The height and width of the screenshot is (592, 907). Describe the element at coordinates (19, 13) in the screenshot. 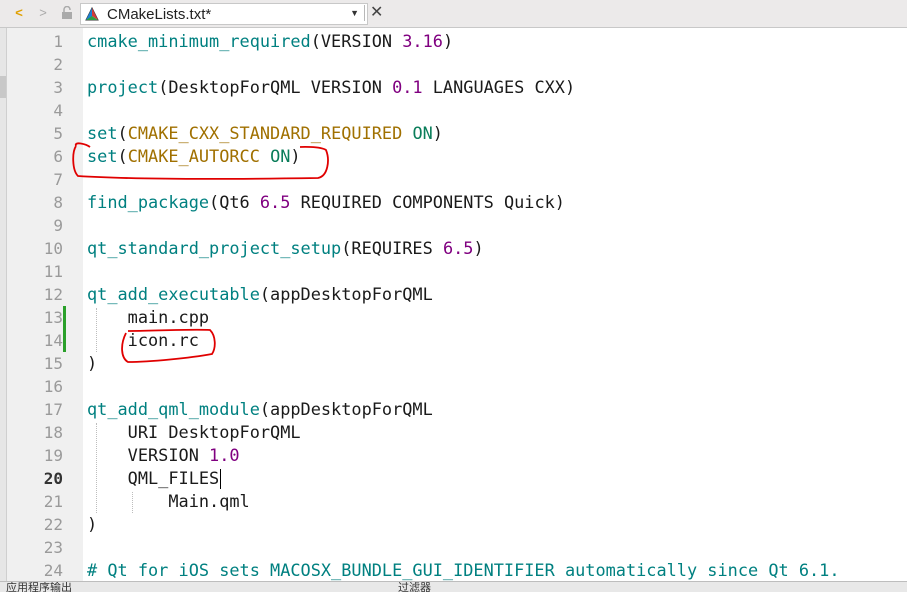

I see `back-arrow-icon: <` at that location.